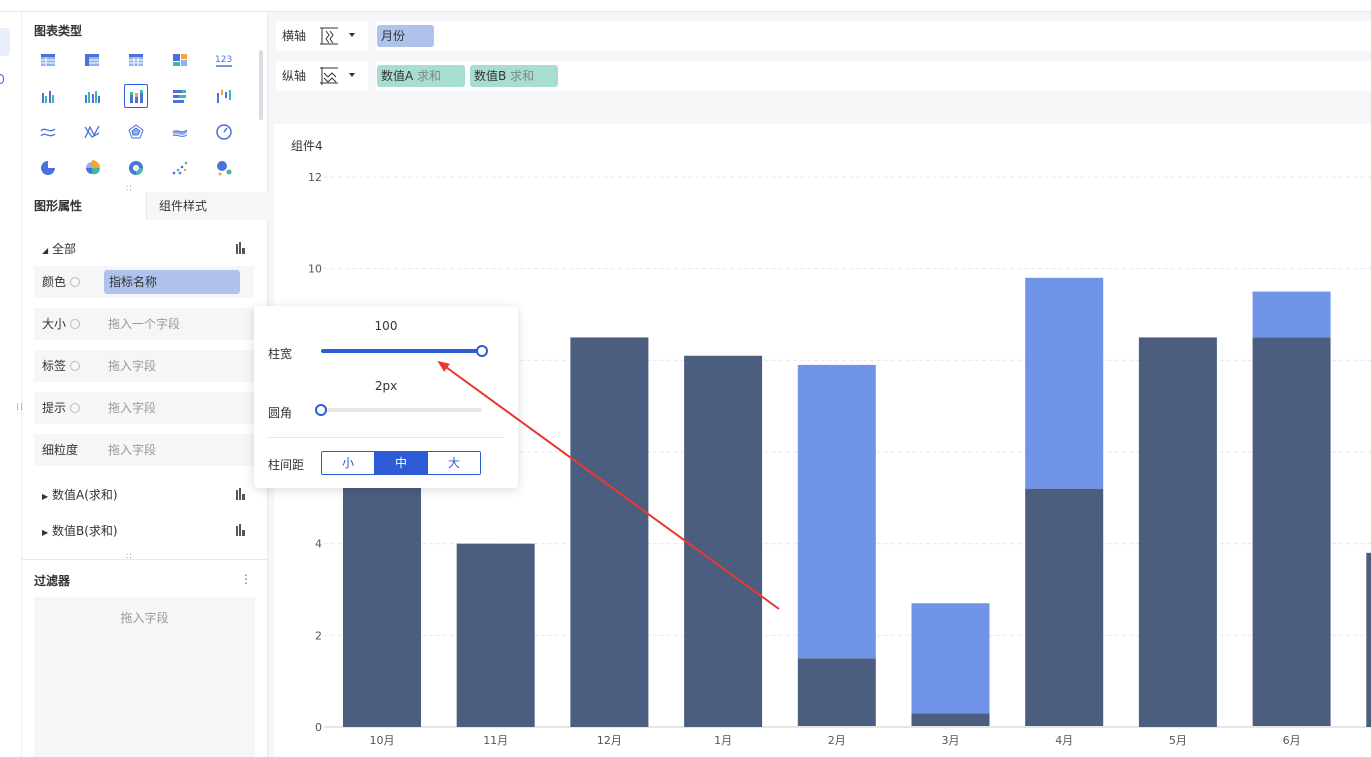  What do you see at coordinates (45, 532) in the screenshot?
I see `expand-caret-icon: ▶` at bounding box center [45, 532].